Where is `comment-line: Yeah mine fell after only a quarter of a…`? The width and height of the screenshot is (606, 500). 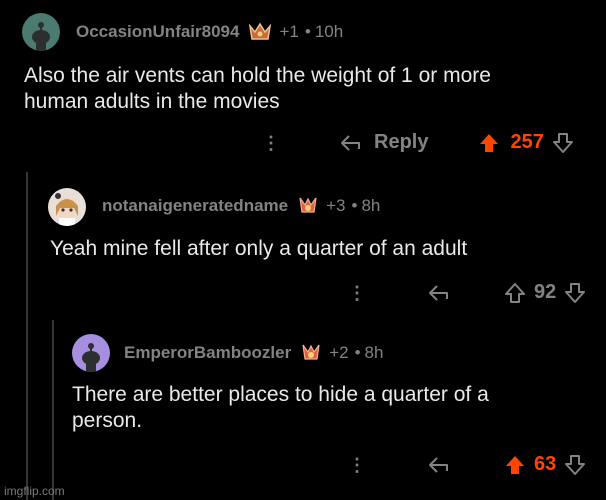
comment-line: Yeah mine fell after only a quarter of a… is located at coordinates (259, 248).